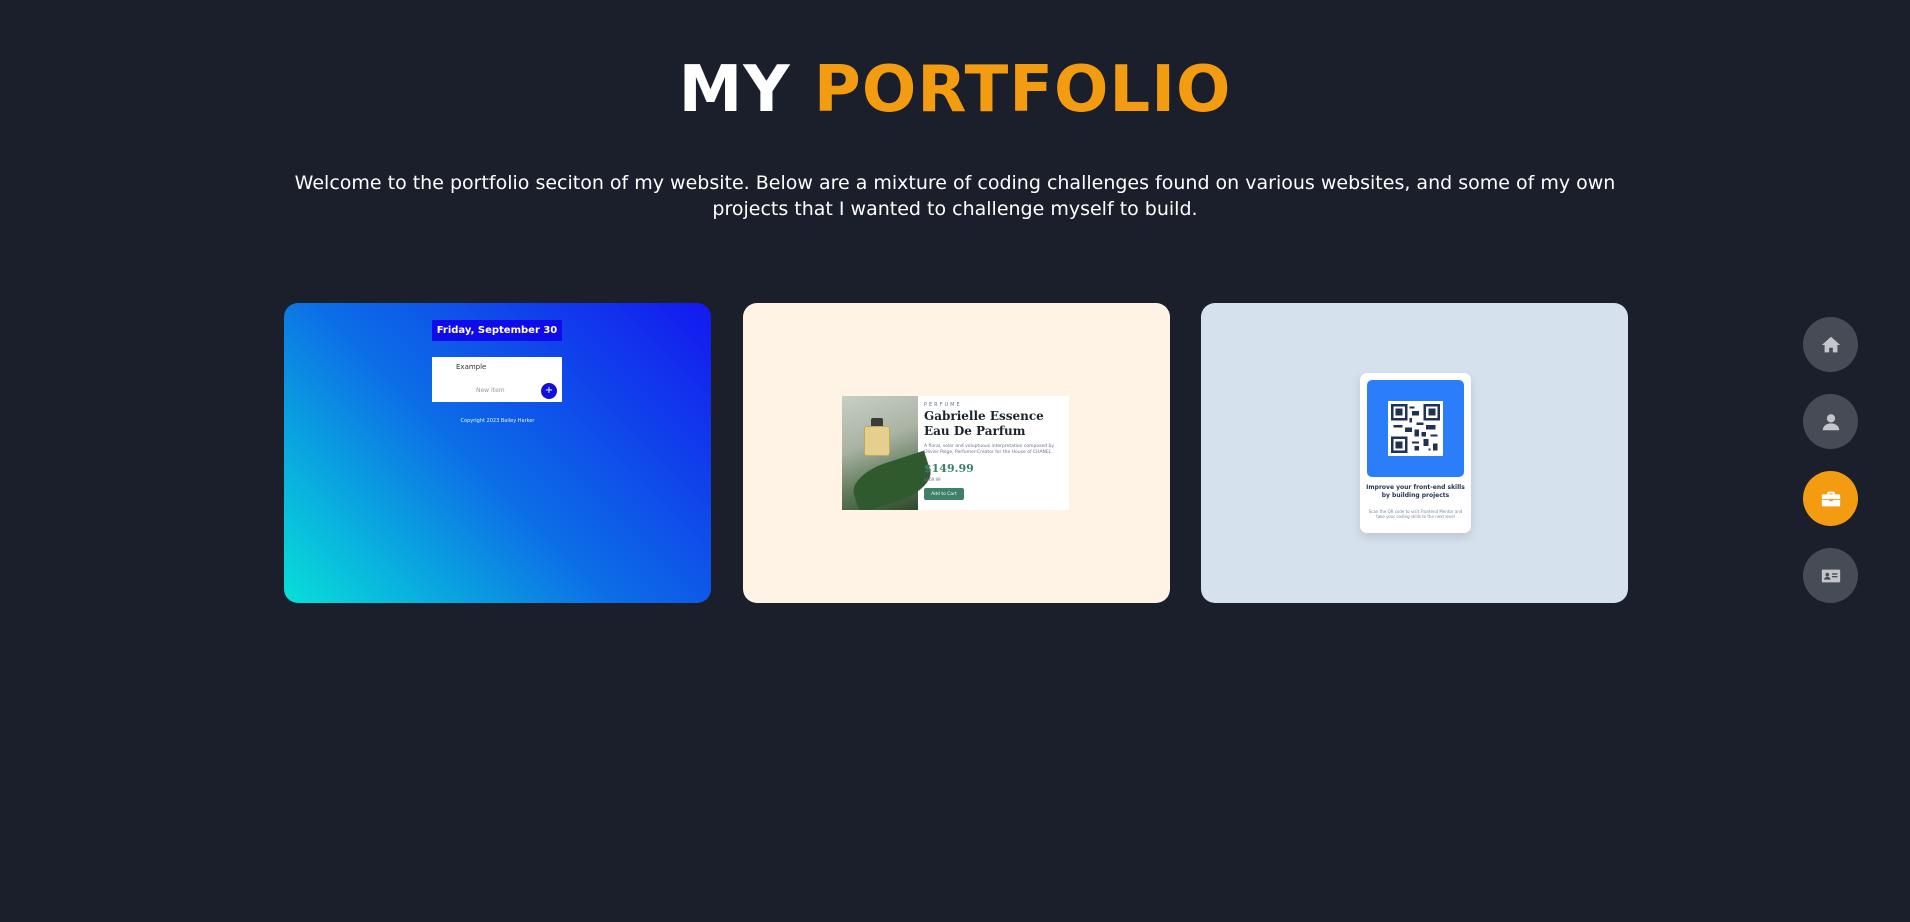  Describe the element at coordinates (877, 441) in the screenshot. I see `bottle-shape` at that location.